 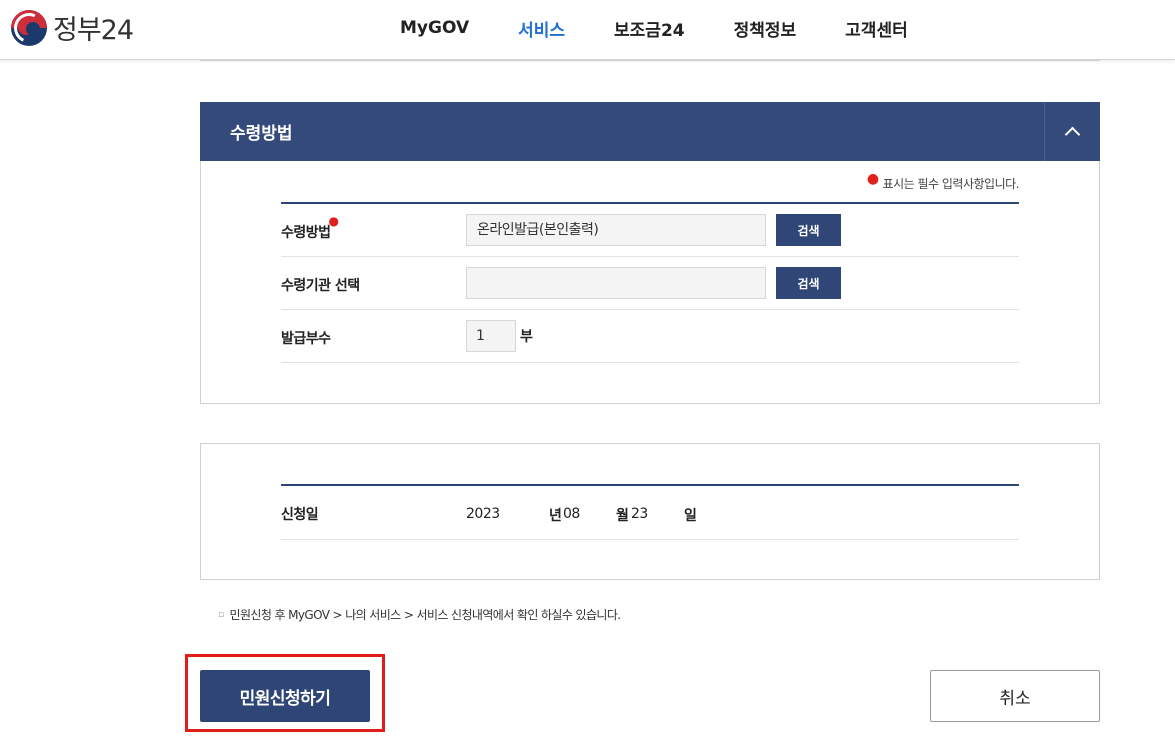 I want to click on site-logo: 정부24, so click(x=72, y=27).